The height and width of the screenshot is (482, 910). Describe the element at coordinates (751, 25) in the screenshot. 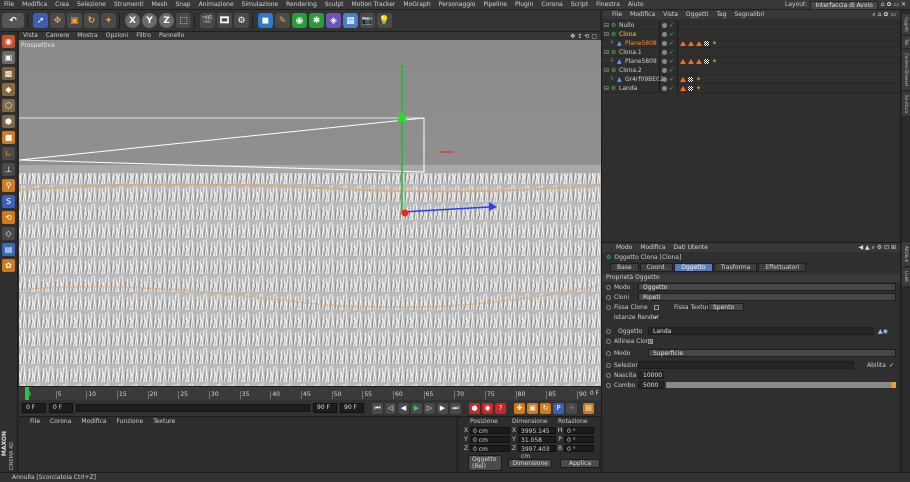

I see `object-tree-row: ⊟ ⚙ Nullo ✓` at that location.